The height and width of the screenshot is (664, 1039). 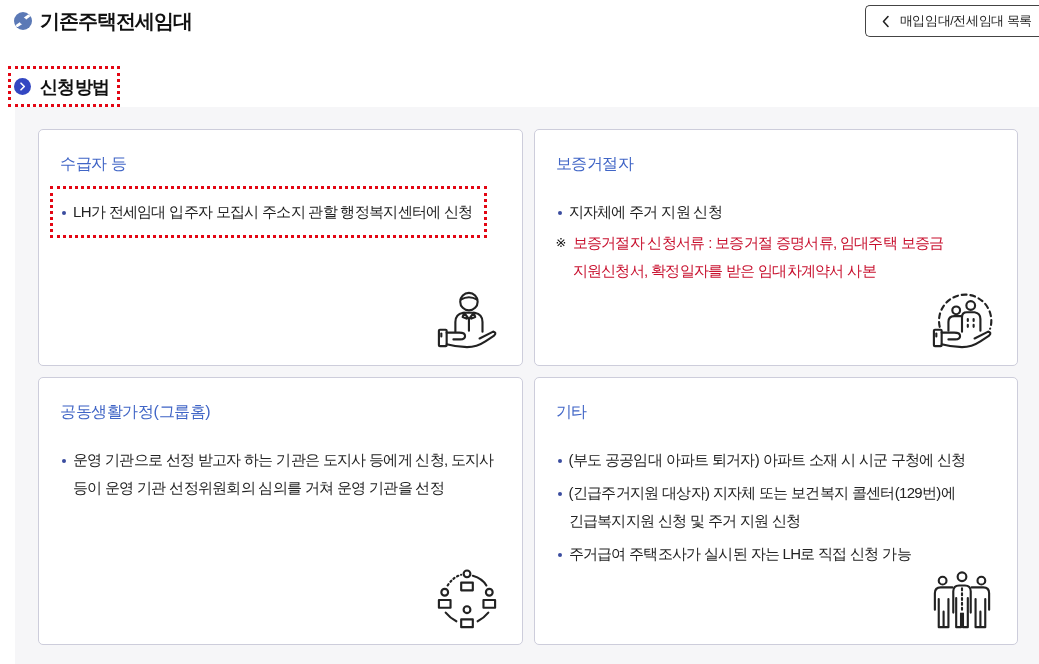 I want to click on list-button: 매입임대/전세임대 목록, so click(x=951, y=21).